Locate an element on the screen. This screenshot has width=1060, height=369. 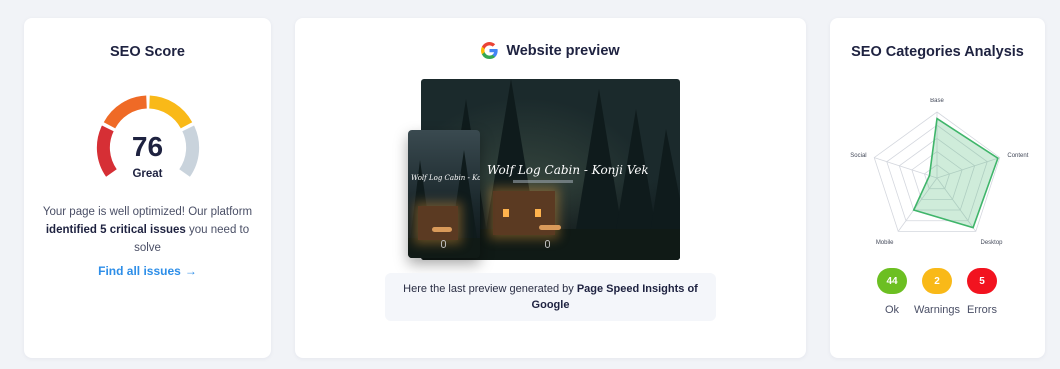
seo-score-desc-bold: identified 5 critical issues is located at coordinates (115, 230).